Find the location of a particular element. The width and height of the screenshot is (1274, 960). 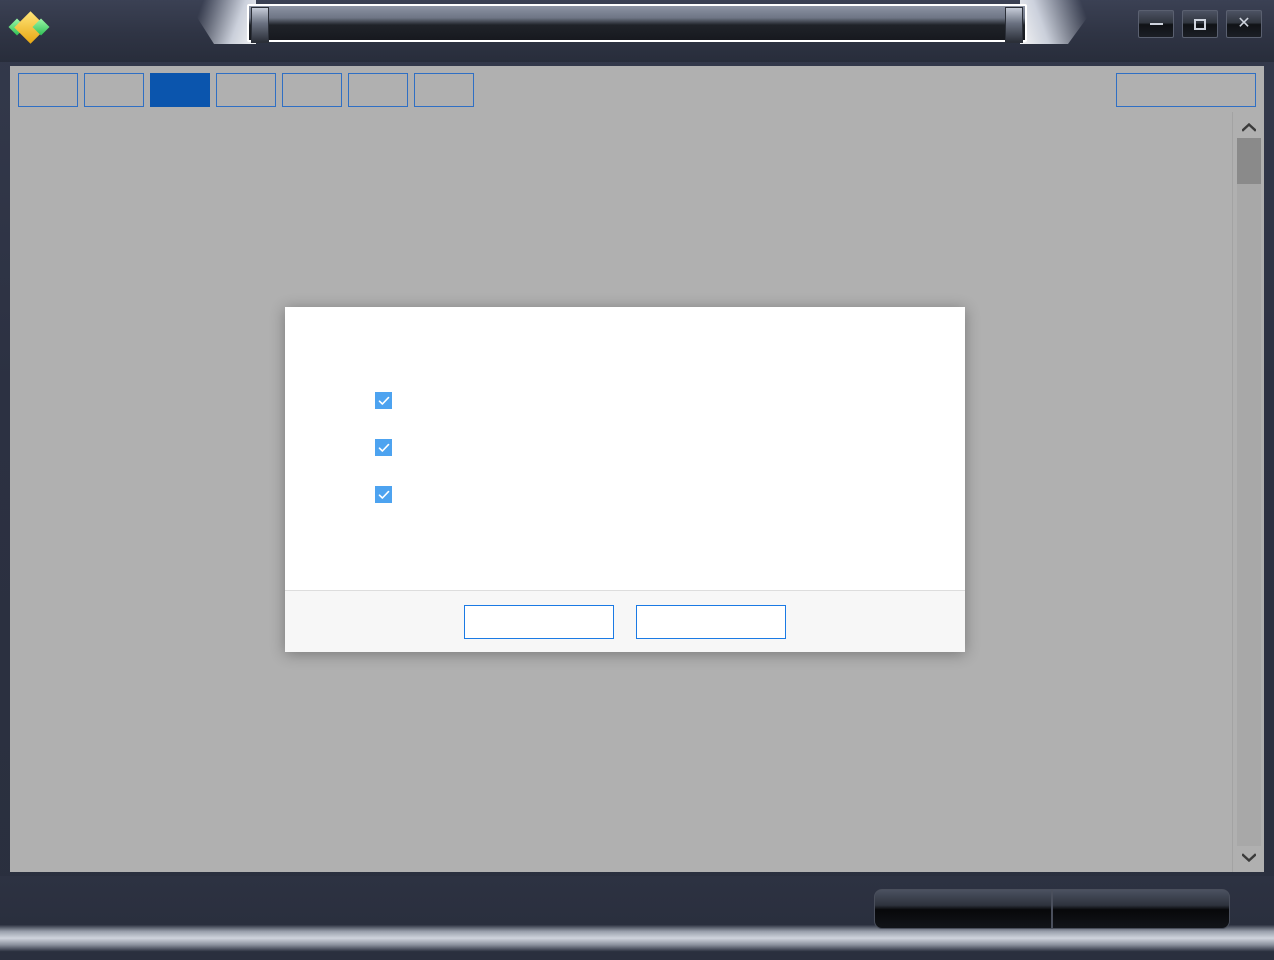

app-logo is located at coordinates (31, 27).